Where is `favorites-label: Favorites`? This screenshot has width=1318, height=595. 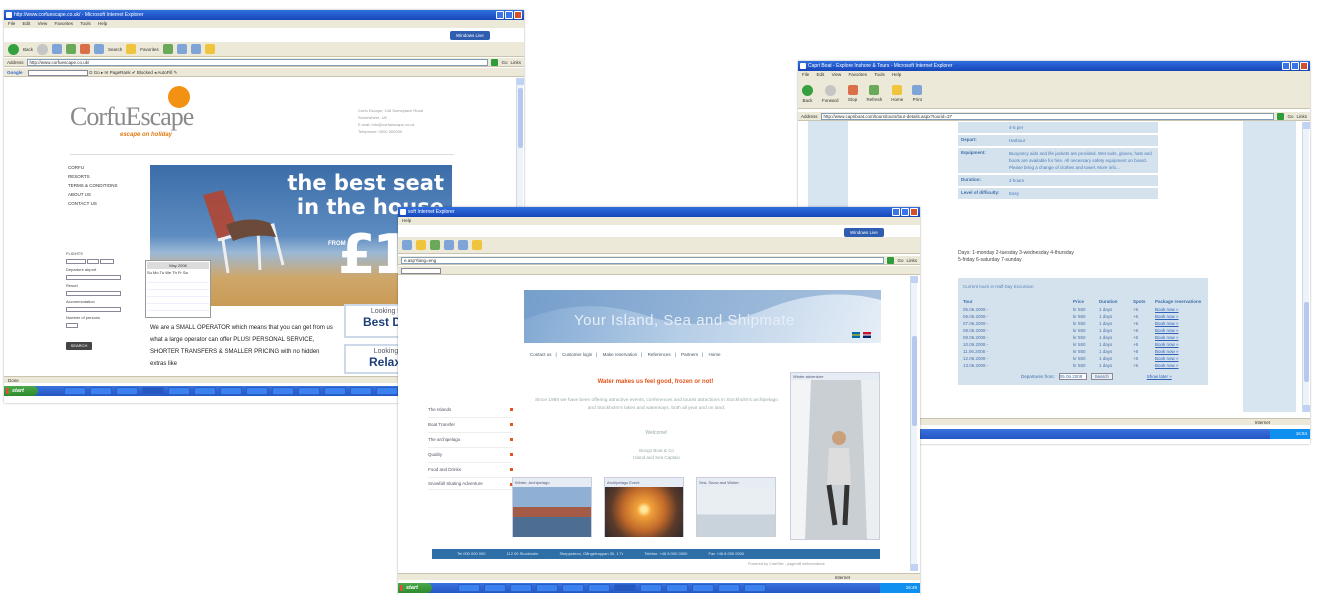
favorites-label: Favorites is located at coordinates (149, 49).